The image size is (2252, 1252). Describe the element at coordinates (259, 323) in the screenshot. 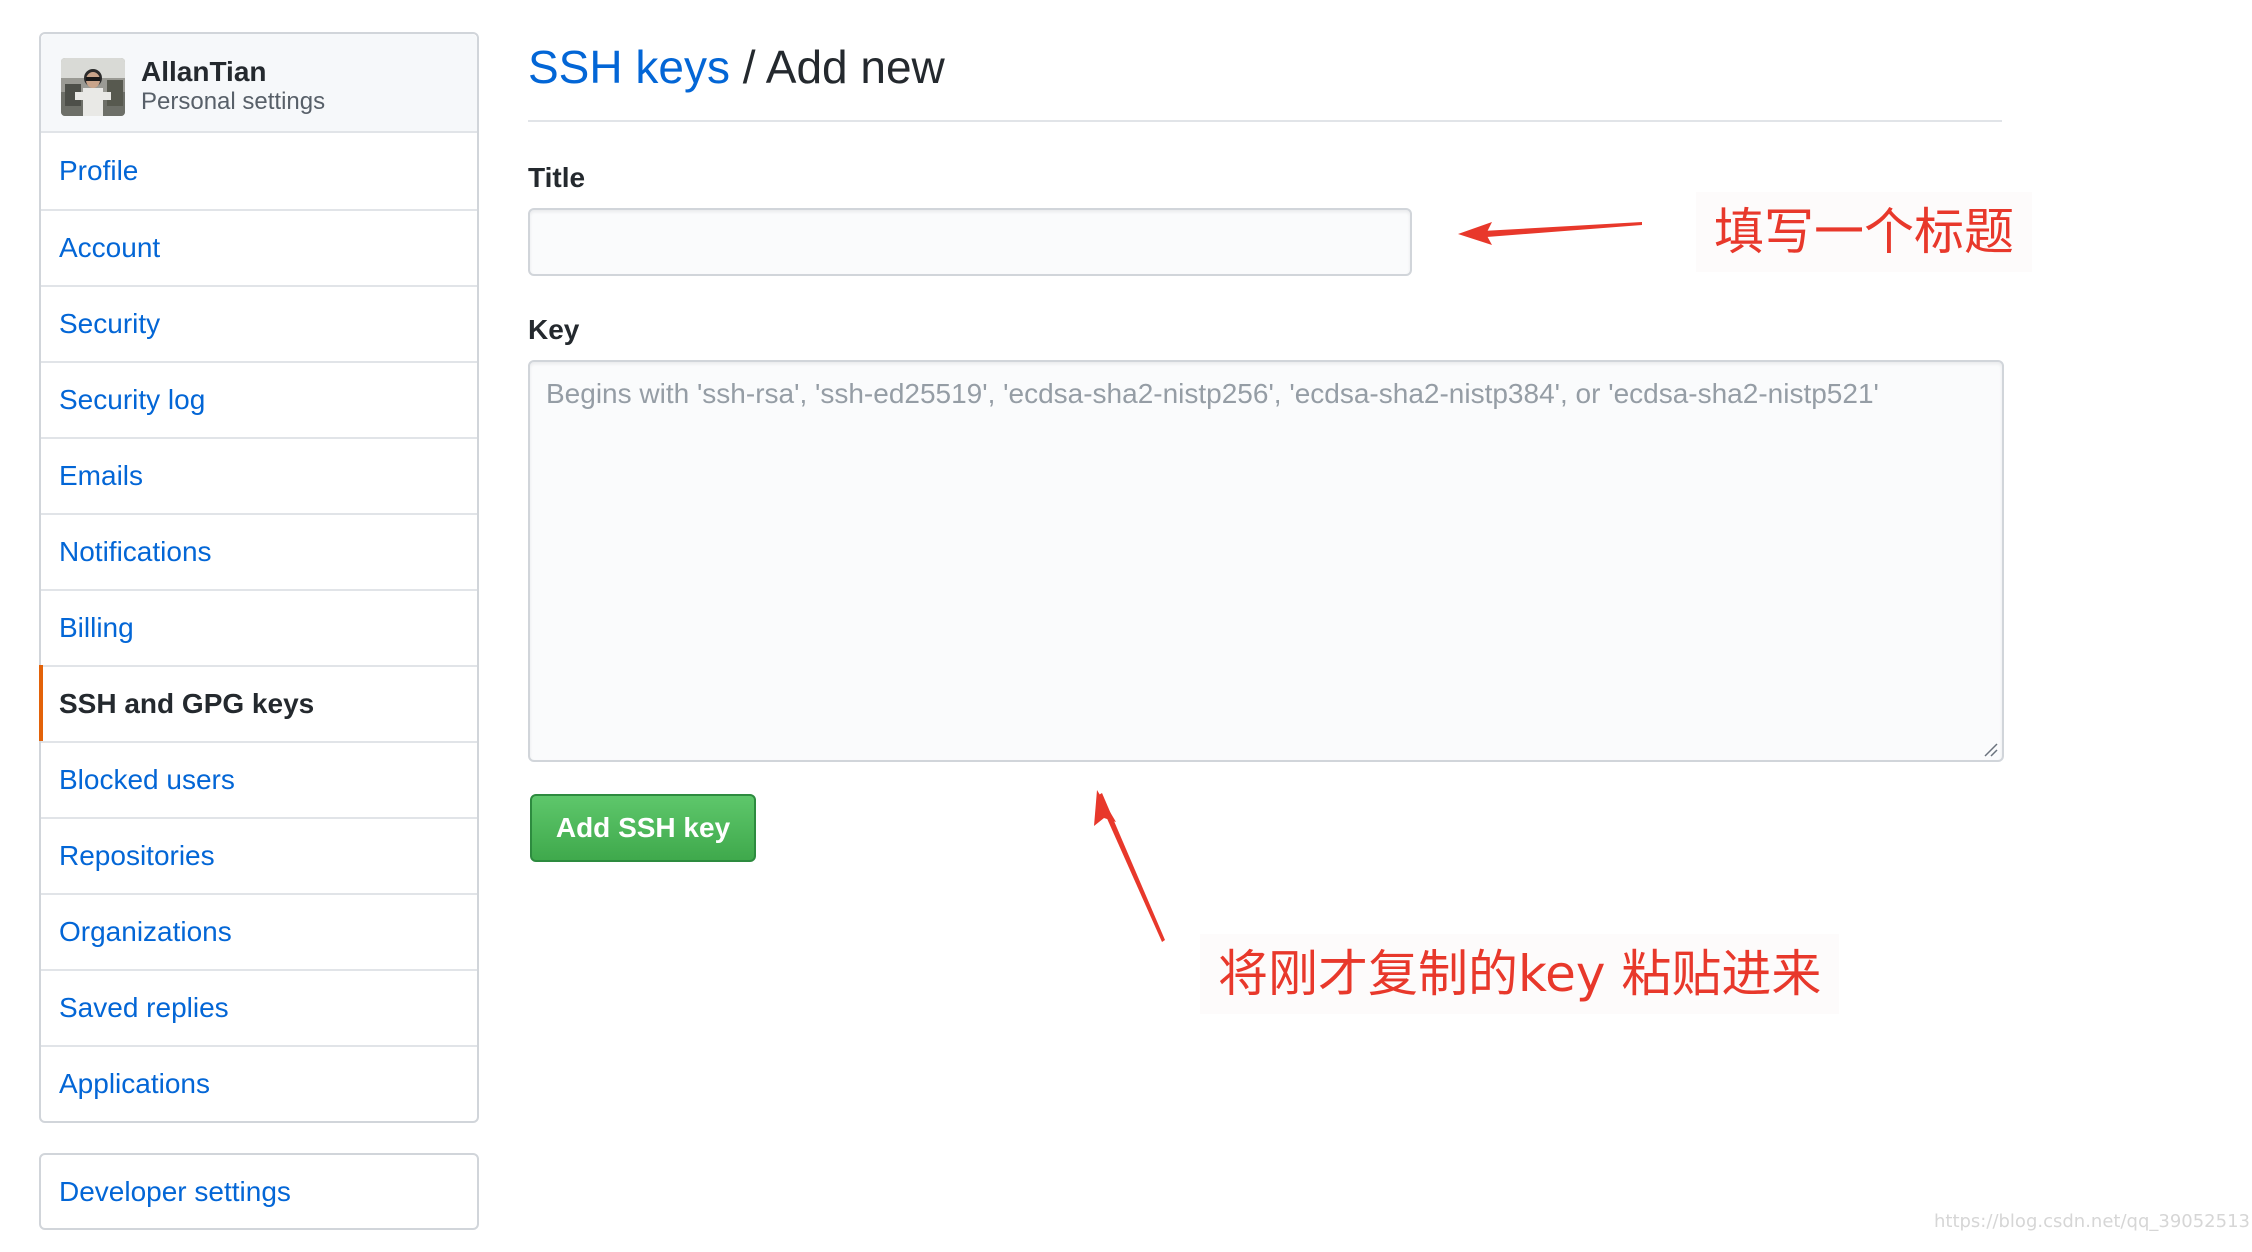

I see `sidebar-item-security: Security` at that location.